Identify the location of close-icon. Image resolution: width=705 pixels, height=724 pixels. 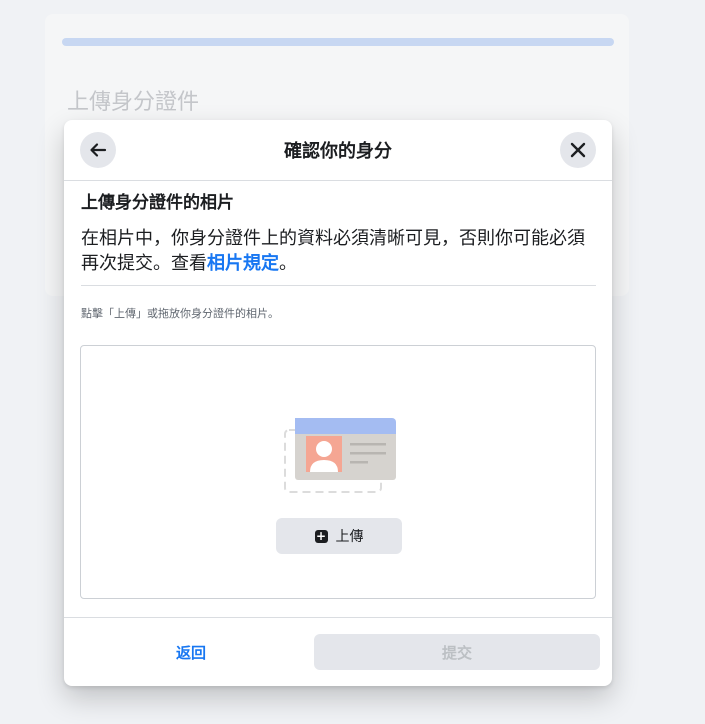
(578, 150).